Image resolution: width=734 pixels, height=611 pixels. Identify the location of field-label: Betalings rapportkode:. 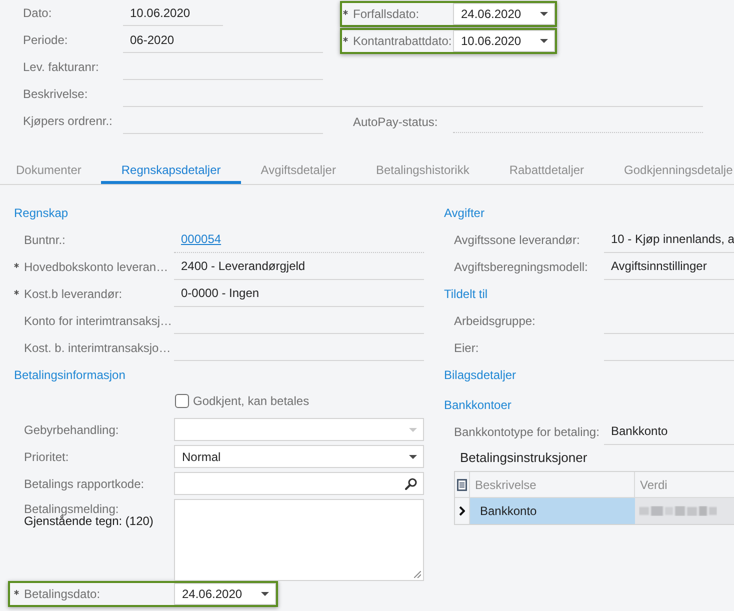
(84, 484).